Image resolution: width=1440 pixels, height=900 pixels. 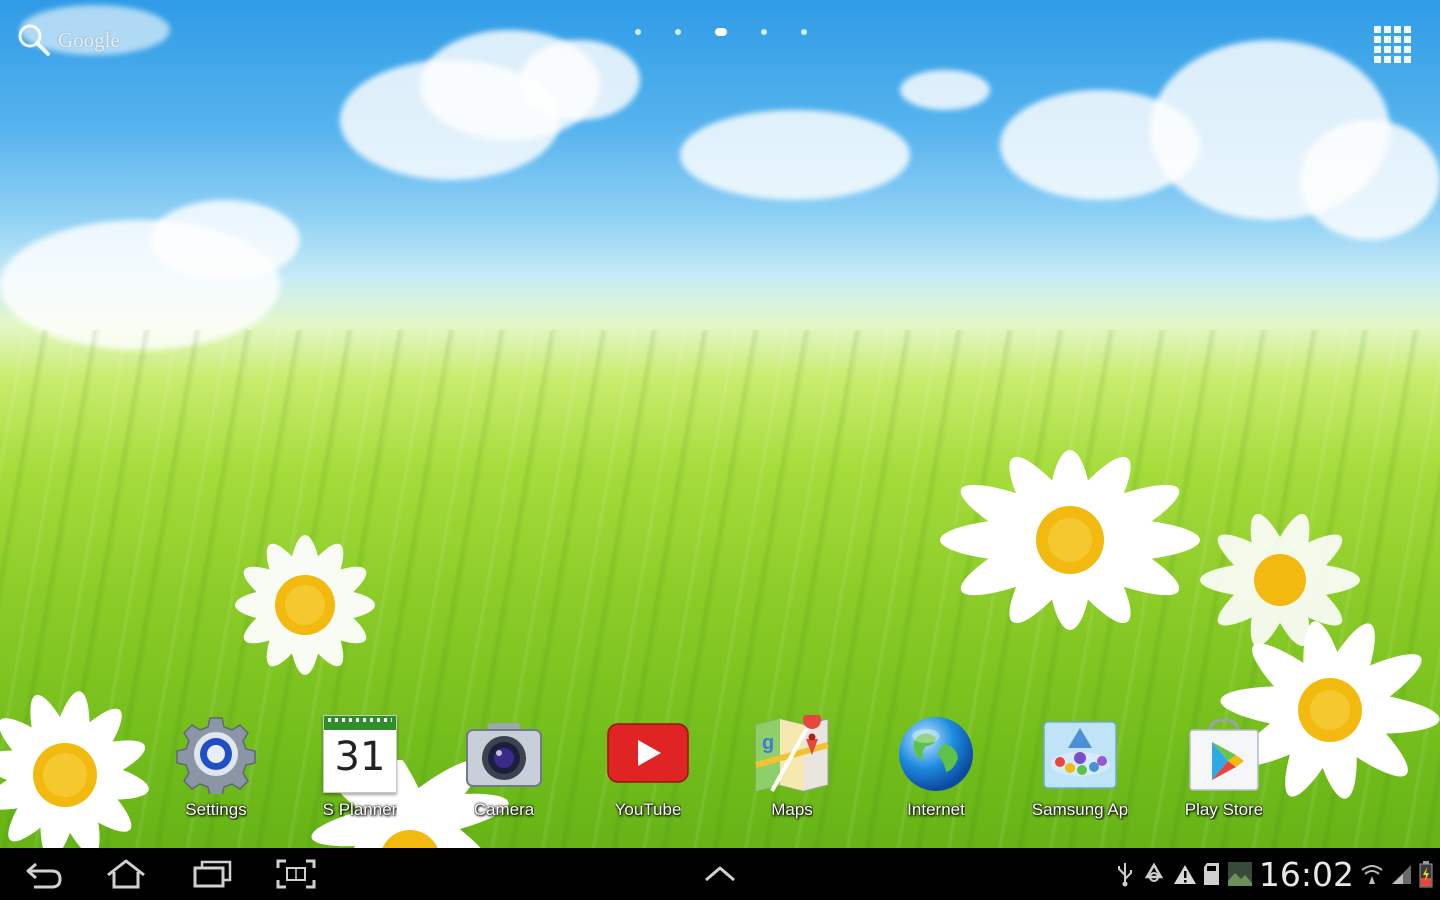 What do you see at coordinates (936, 754) in the screenshot?
I see `globe-icon` at bounding box center [936, 754].